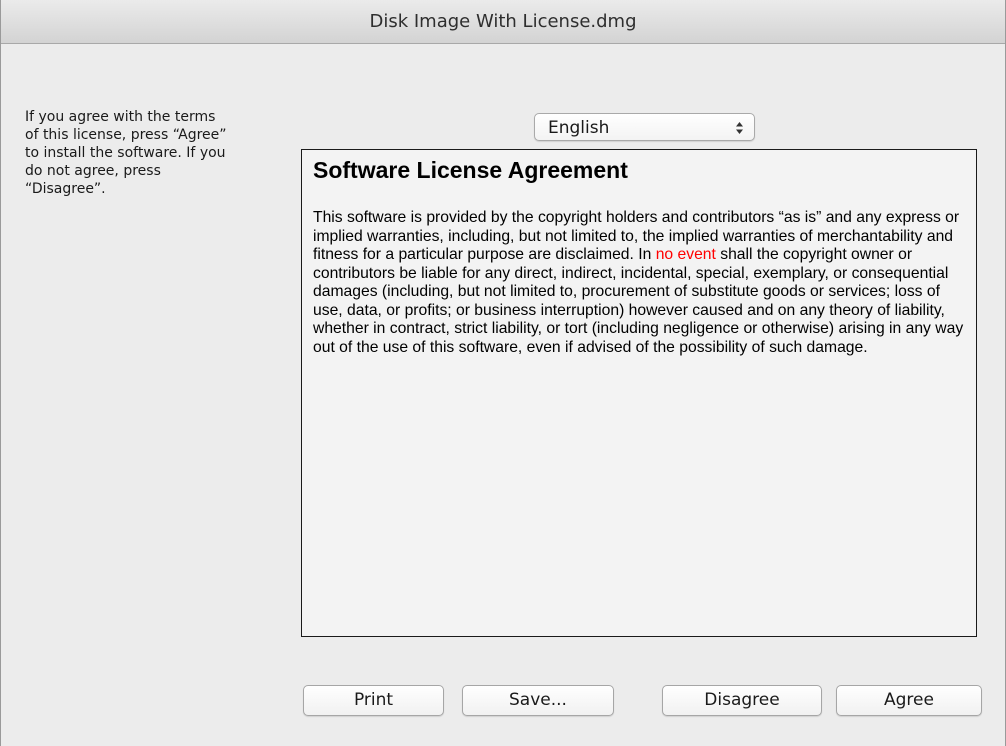 This screenshot has height=746, width=1006. Describe the element at coordinates (742, 700) in the screenshot. I see `disagree-button: Disagree` at that location.